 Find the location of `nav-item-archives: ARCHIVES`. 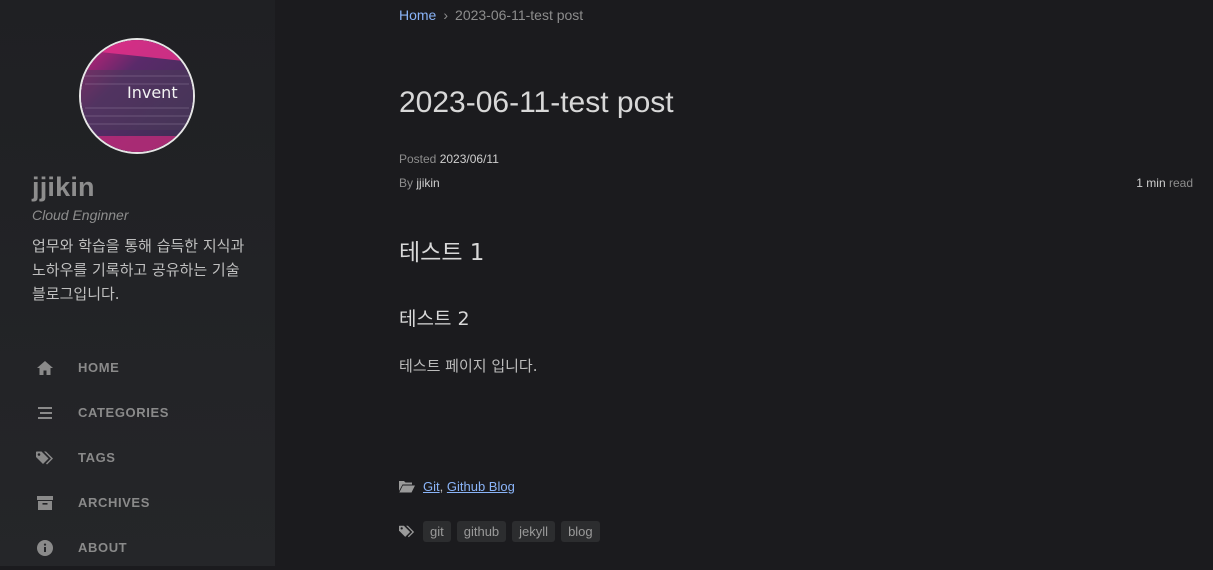

nav-item-archives: ARCHIVES is located at coordinates (137, 502).